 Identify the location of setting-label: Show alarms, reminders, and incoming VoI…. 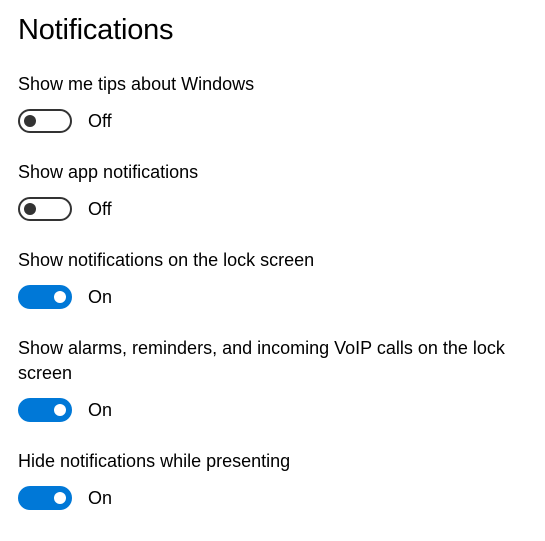
(261, 360).